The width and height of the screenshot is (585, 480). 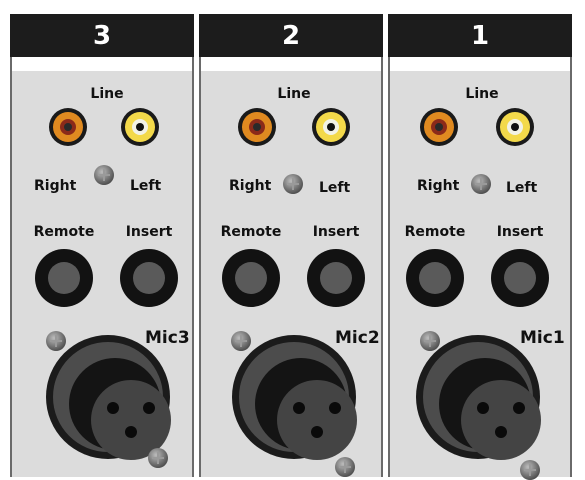 What do you see at coordinates (480, 35) in the screenshot?
I see `channel-number-header: 1` at bounding box center [480, 35].